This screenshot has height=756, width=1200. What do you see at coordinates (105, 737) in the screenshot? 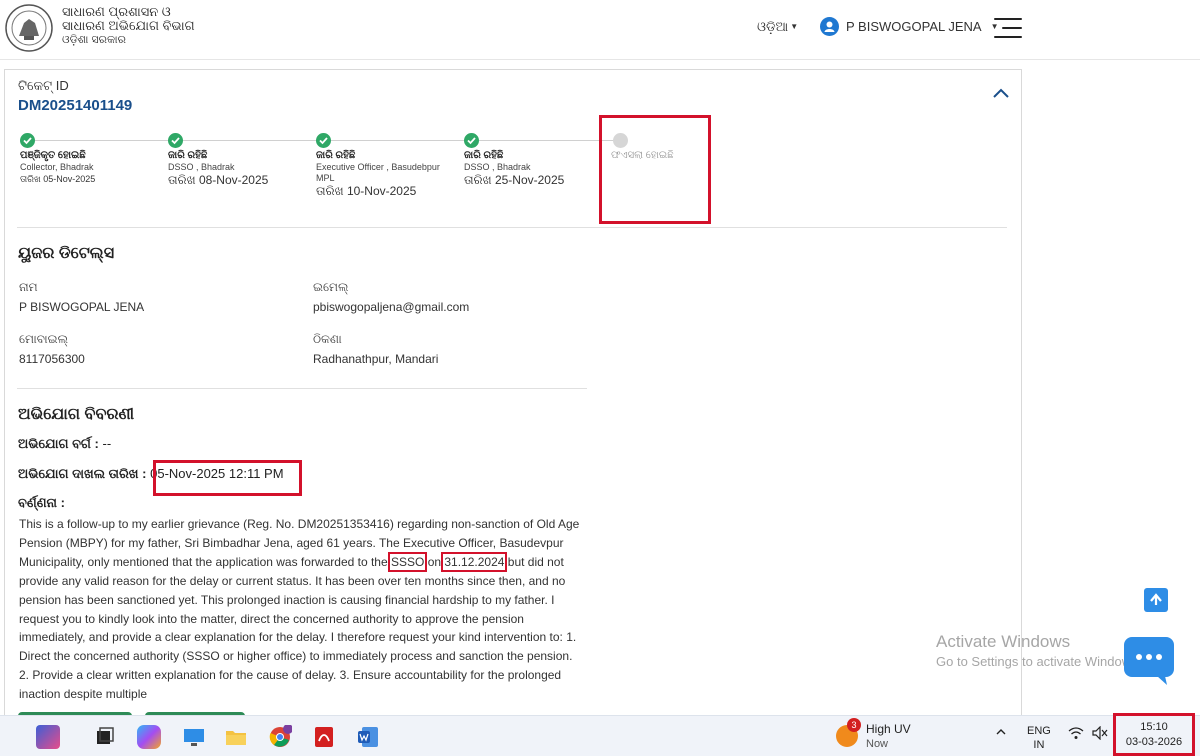
I see `task-view-icon` at bounding box center [105, 737].